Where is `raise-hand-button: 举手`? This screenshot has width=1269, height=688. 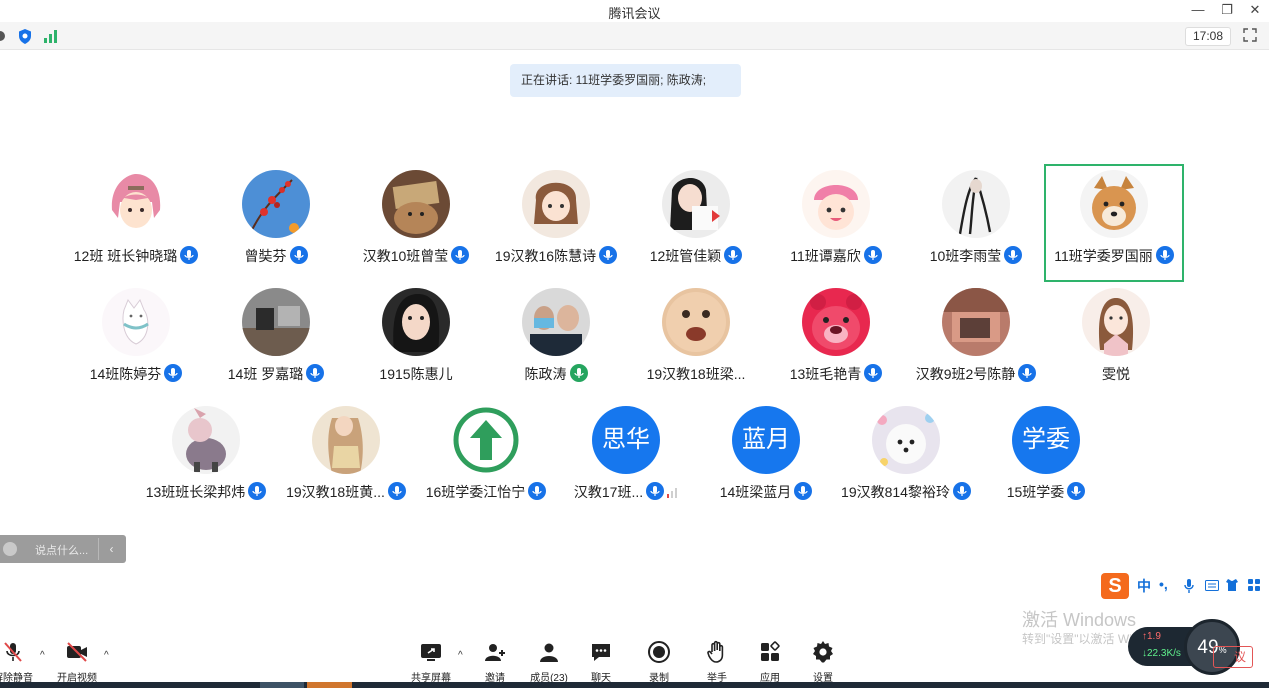
raise-hand-button: 举手 is located at coordinates (717, 662).